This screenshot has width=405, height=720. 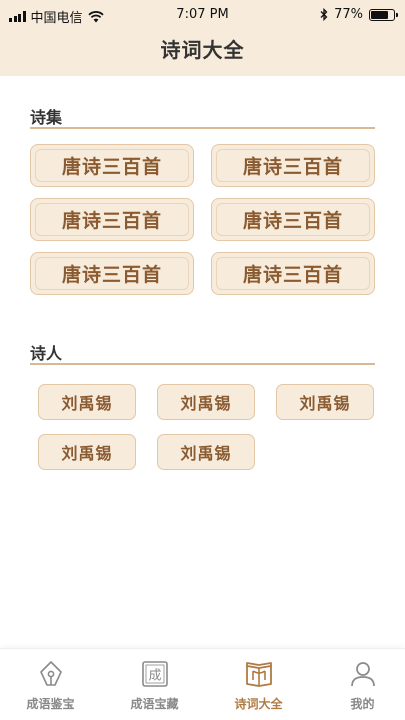 I want to click on tab-wode: 我的, so click(x=358, y=686).